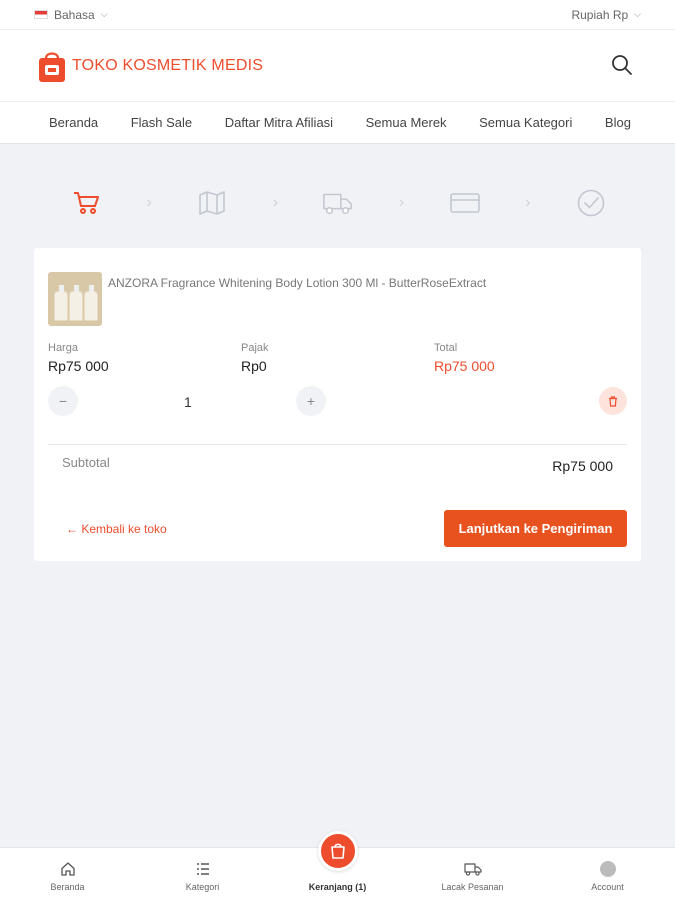 The image size is (675, 900). I want to click on map-icon, so click(212, 203).